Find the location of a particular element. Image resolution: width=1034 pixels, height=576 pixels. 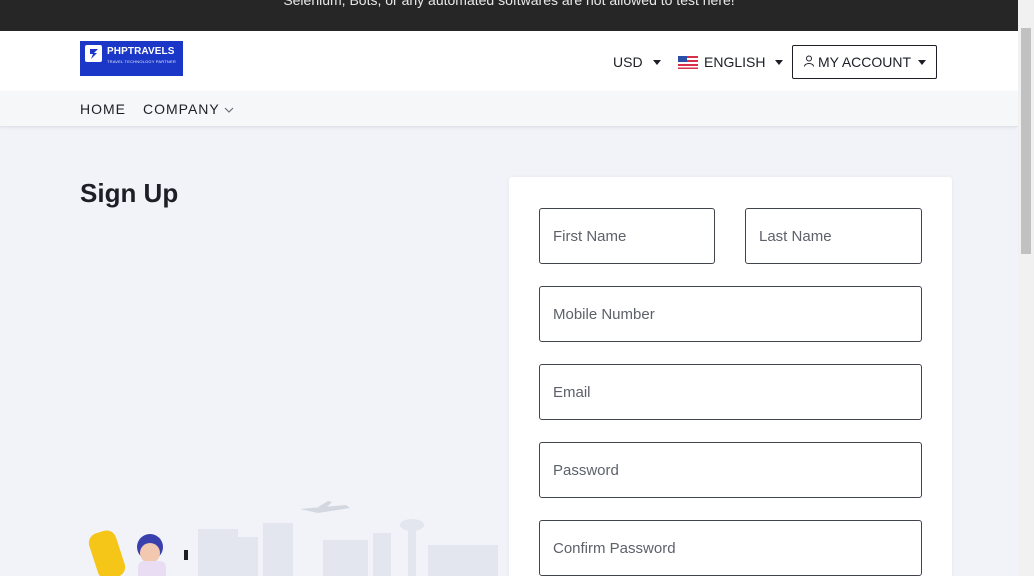

logo-mark-icon is located at coordinates (93, 53).